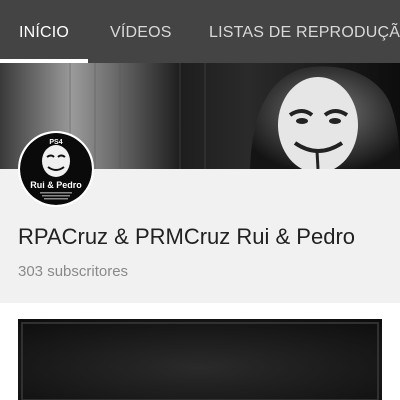 The image size is (400, 400). I want to click on channel-name: RPACruz & PRMCruz Rui & Pedro, so click(187, 236).